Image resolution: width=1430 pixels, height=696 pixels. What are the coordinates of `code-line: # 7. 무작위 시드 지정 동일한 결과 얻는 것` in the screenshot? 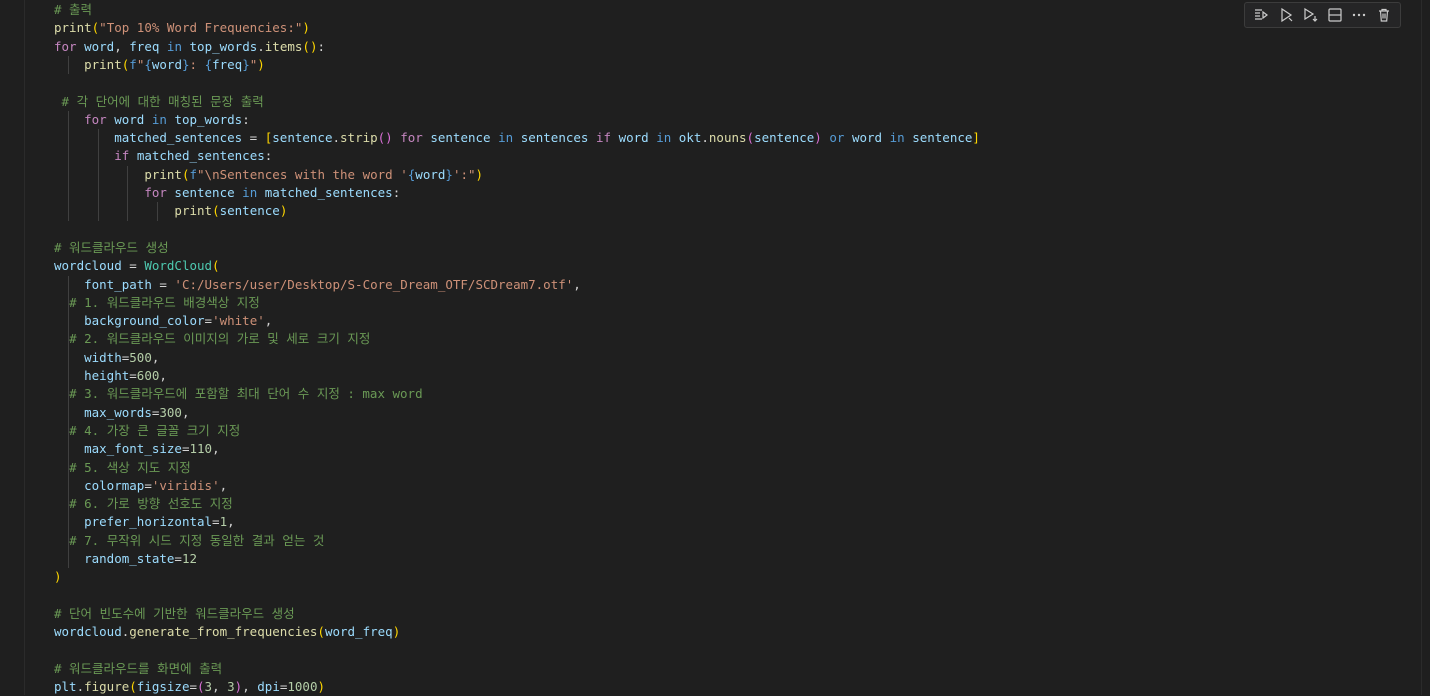 It's located at (189, 541).